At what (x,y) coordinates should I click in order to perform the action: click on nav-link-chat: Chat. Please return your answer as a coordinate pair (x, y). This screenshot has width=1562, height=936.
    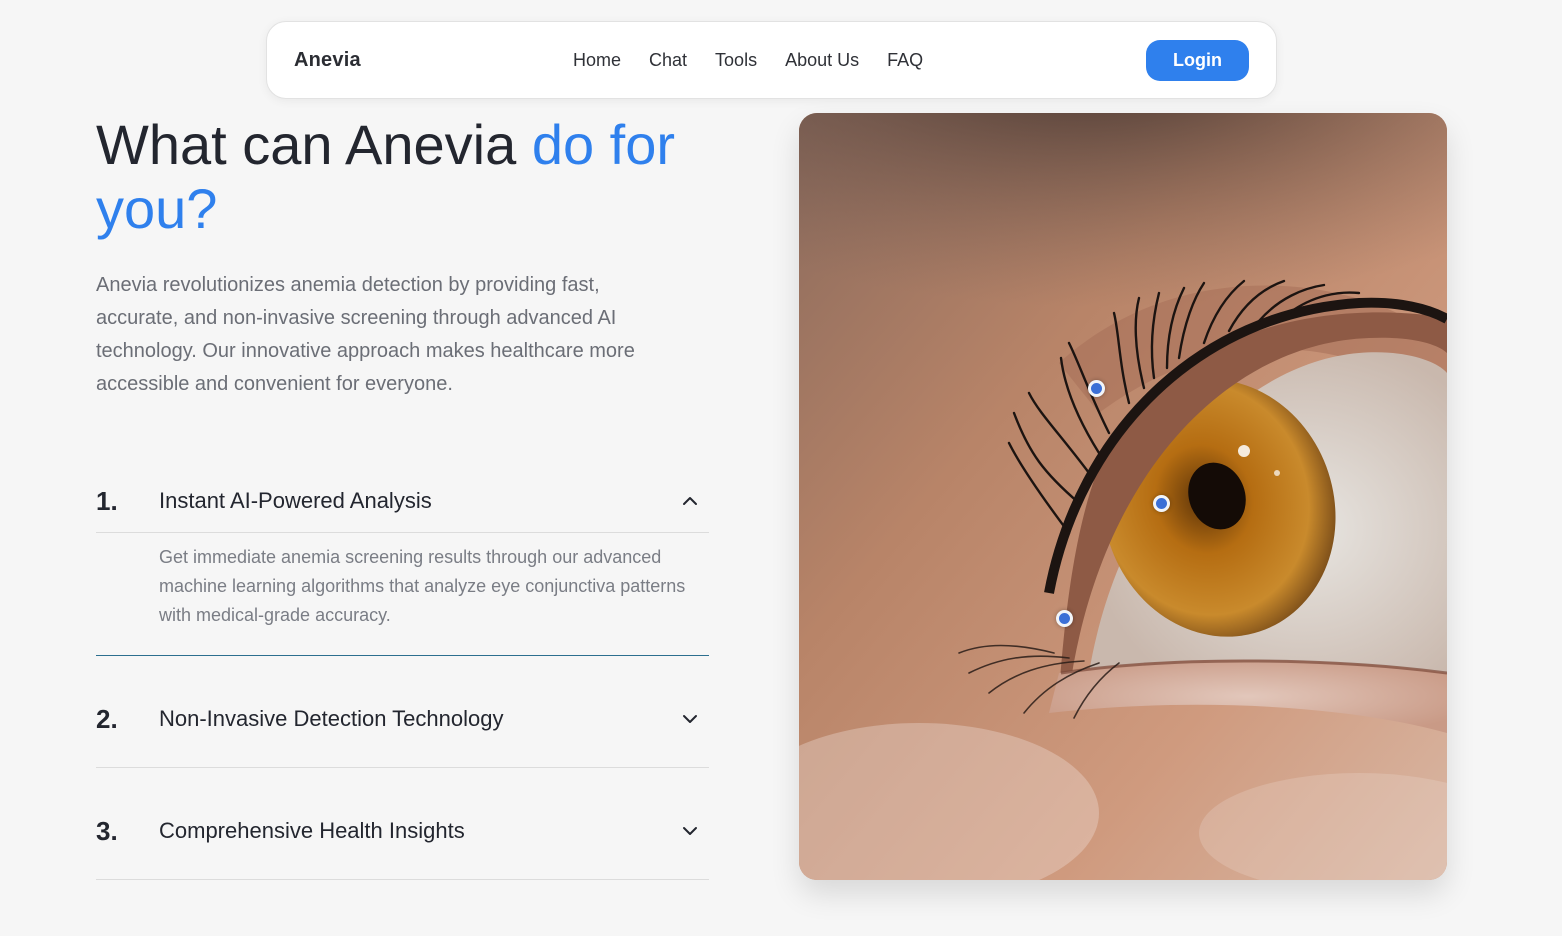
    Looking at the image, I should click on (668, 60).